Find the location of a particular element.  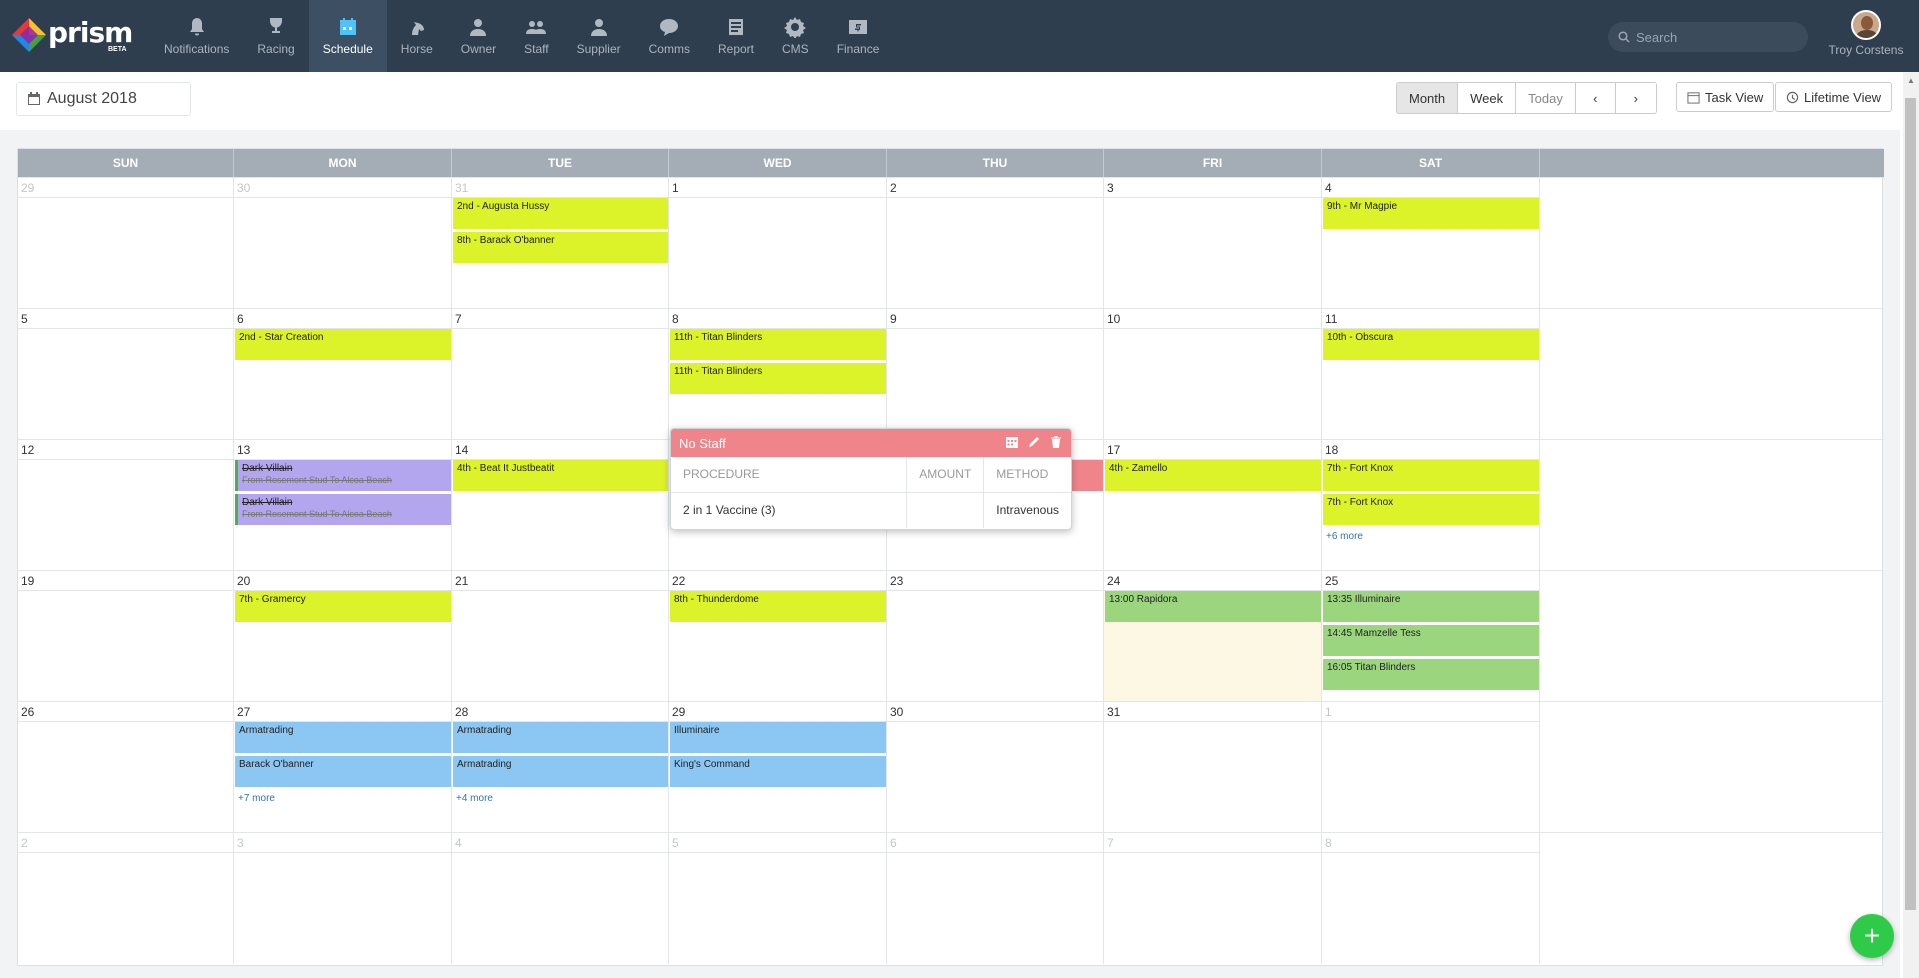

scroll-up-arrow: ▲ is located at coordinates (1911, 80).